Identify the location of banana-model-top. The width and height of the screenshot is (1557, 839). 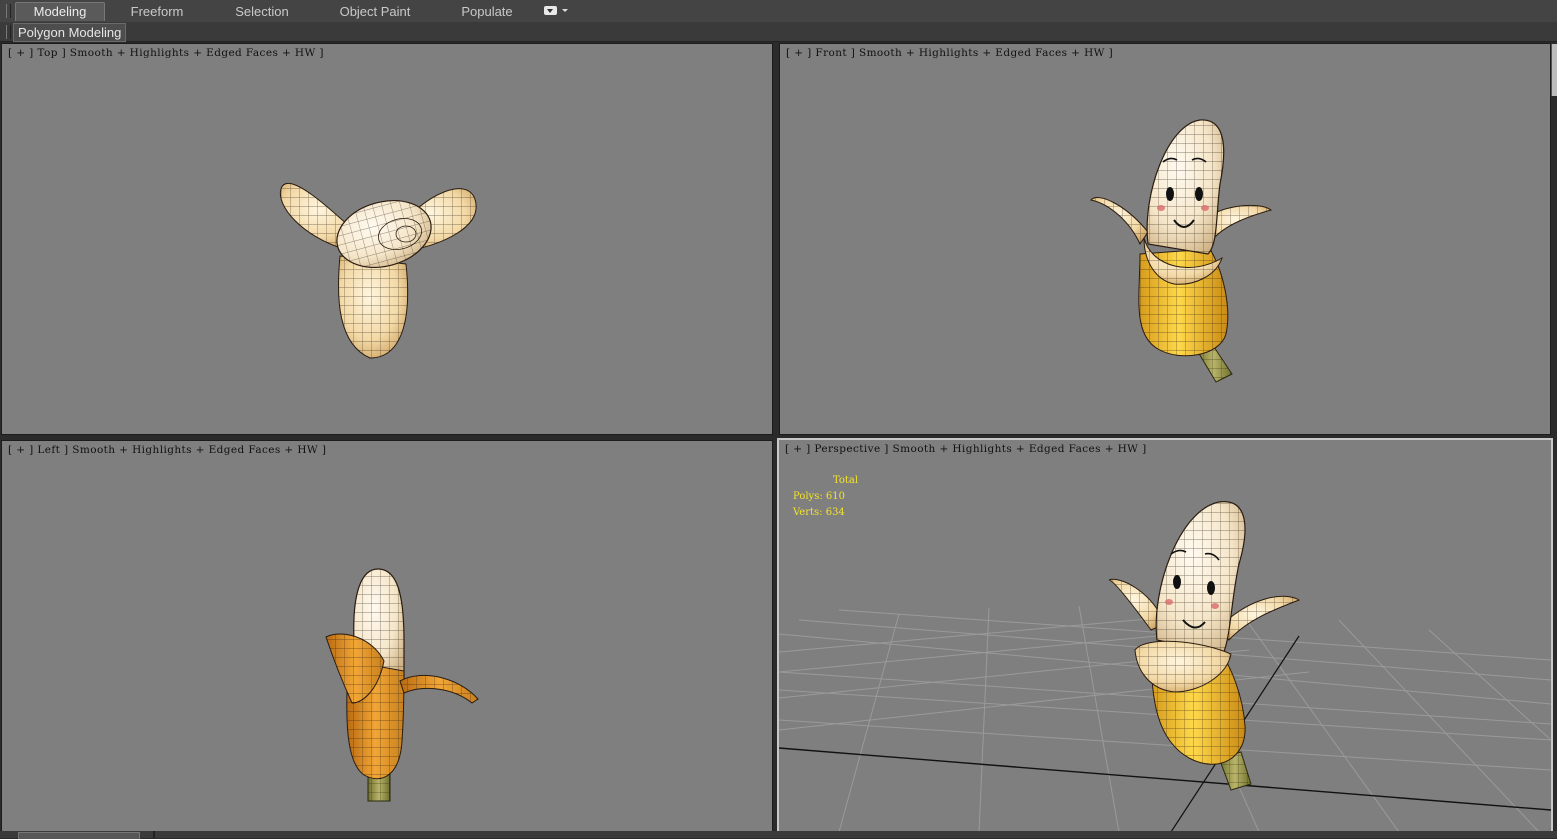
(378, 270).